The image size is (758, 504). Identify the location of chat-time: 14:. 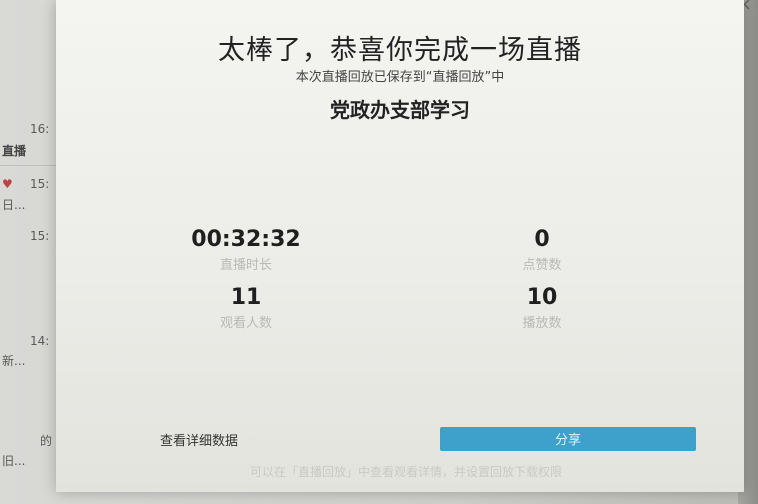
(40, 341).